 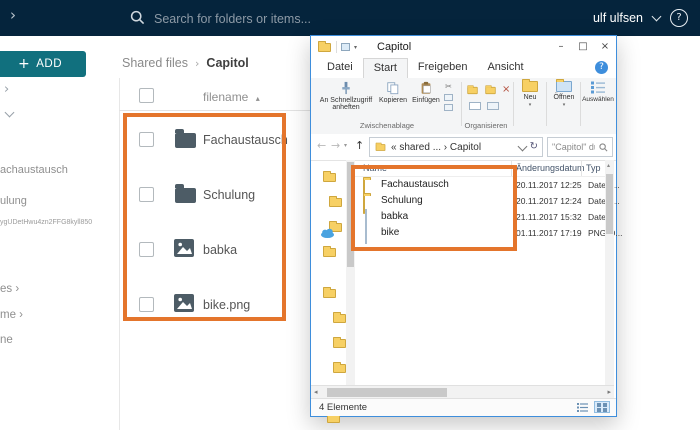 What do you see at coordinates (9, 112) in the screenshot?
I see `tree-collapse-icon` at bounding box center [9, 112].